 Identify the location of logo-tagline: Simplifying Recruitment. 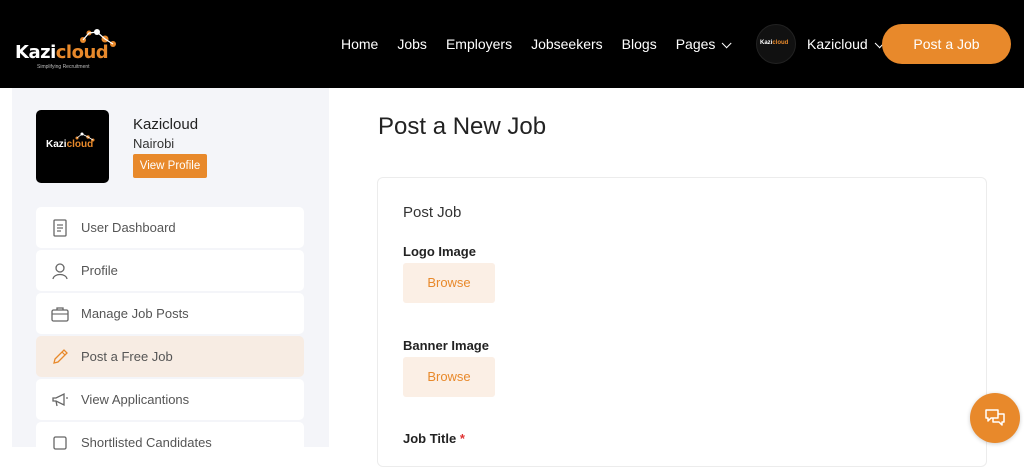
(63, 67).